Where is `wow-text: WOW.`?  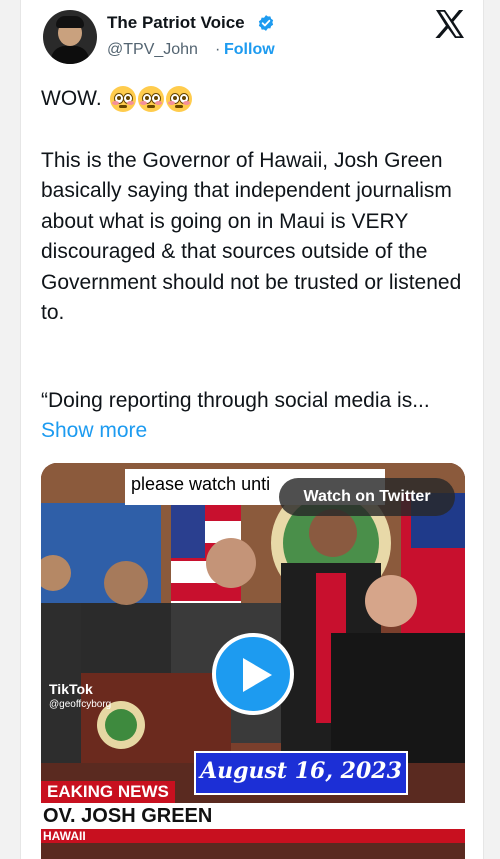 wow-text: WOW. is located at coordinates (71, 98).